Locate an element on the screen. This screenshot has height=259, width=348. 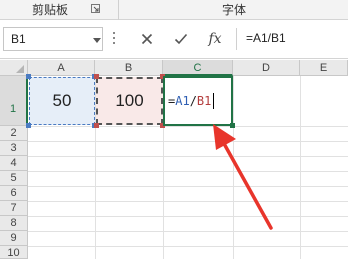
insert-function-button: fx is located at coordinates (215, 39).